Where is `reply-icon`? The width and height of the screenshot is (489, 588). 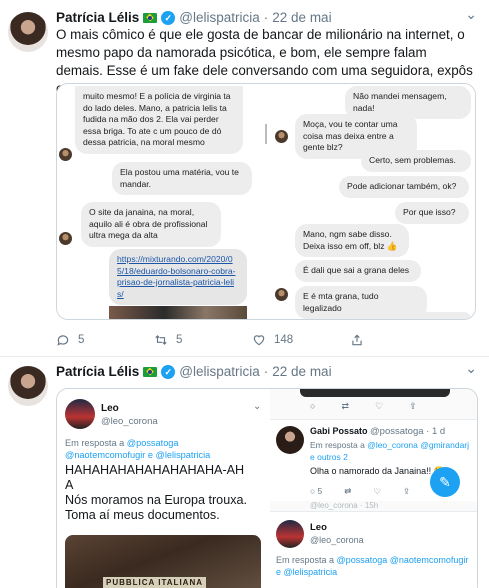
reply-icon is located at coordinates (63, 340).